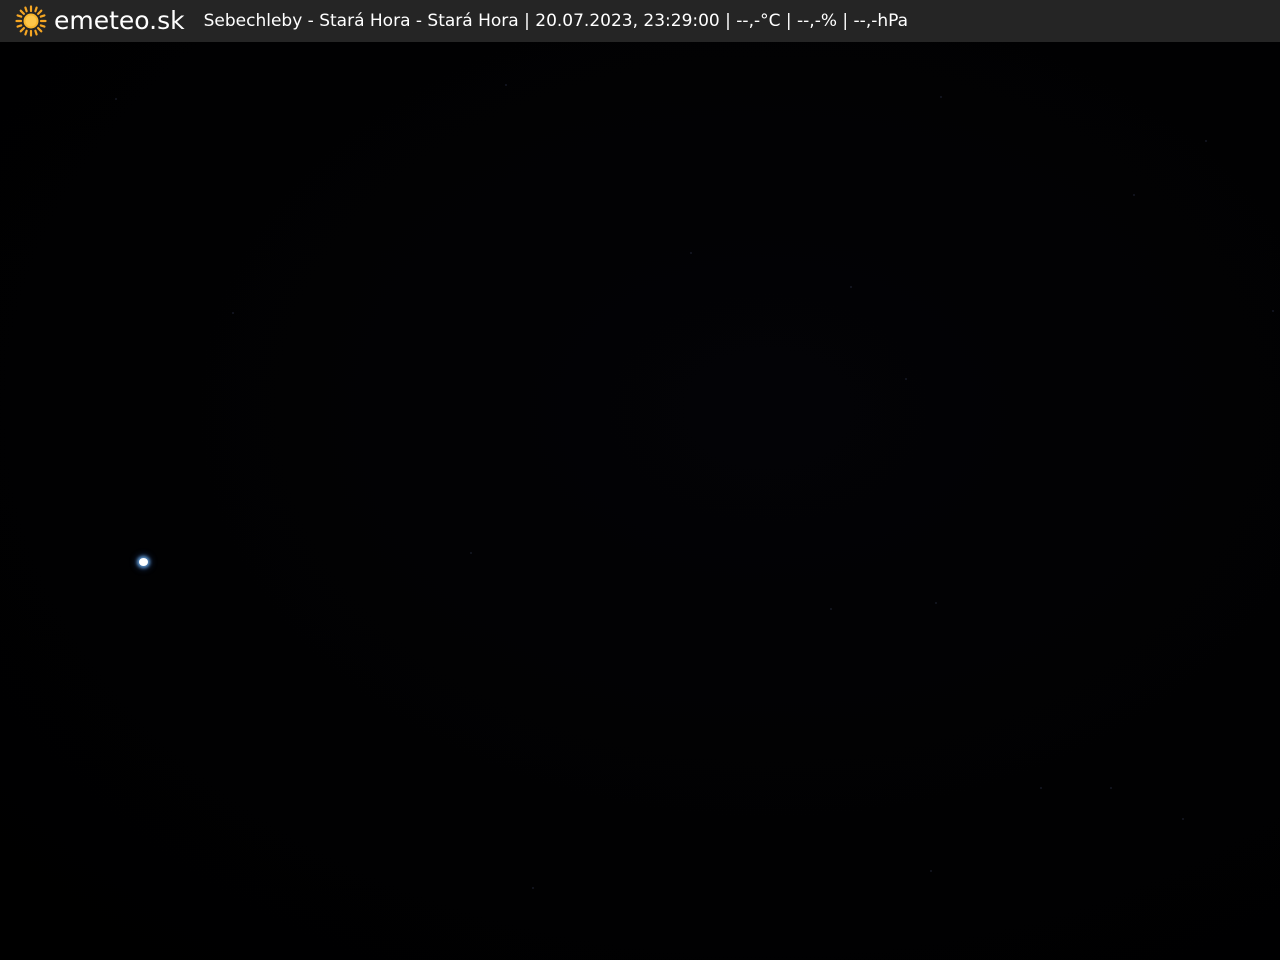 The width and height of the screenshot is (1280, 960). What do you see at coordinates (119, 20) in the screenshot?
I see `brand-name: emeteo.sk` at bounding box center [119, 20].